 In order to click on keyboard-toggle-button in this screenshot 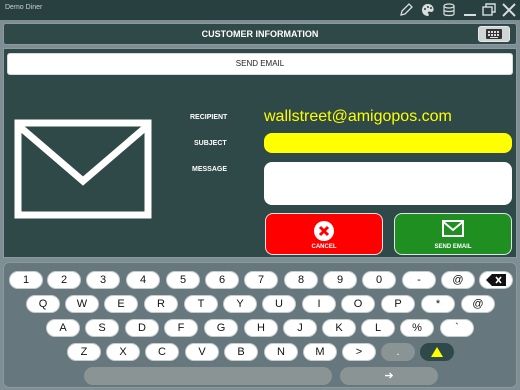, I will do `click(494, 34)`.